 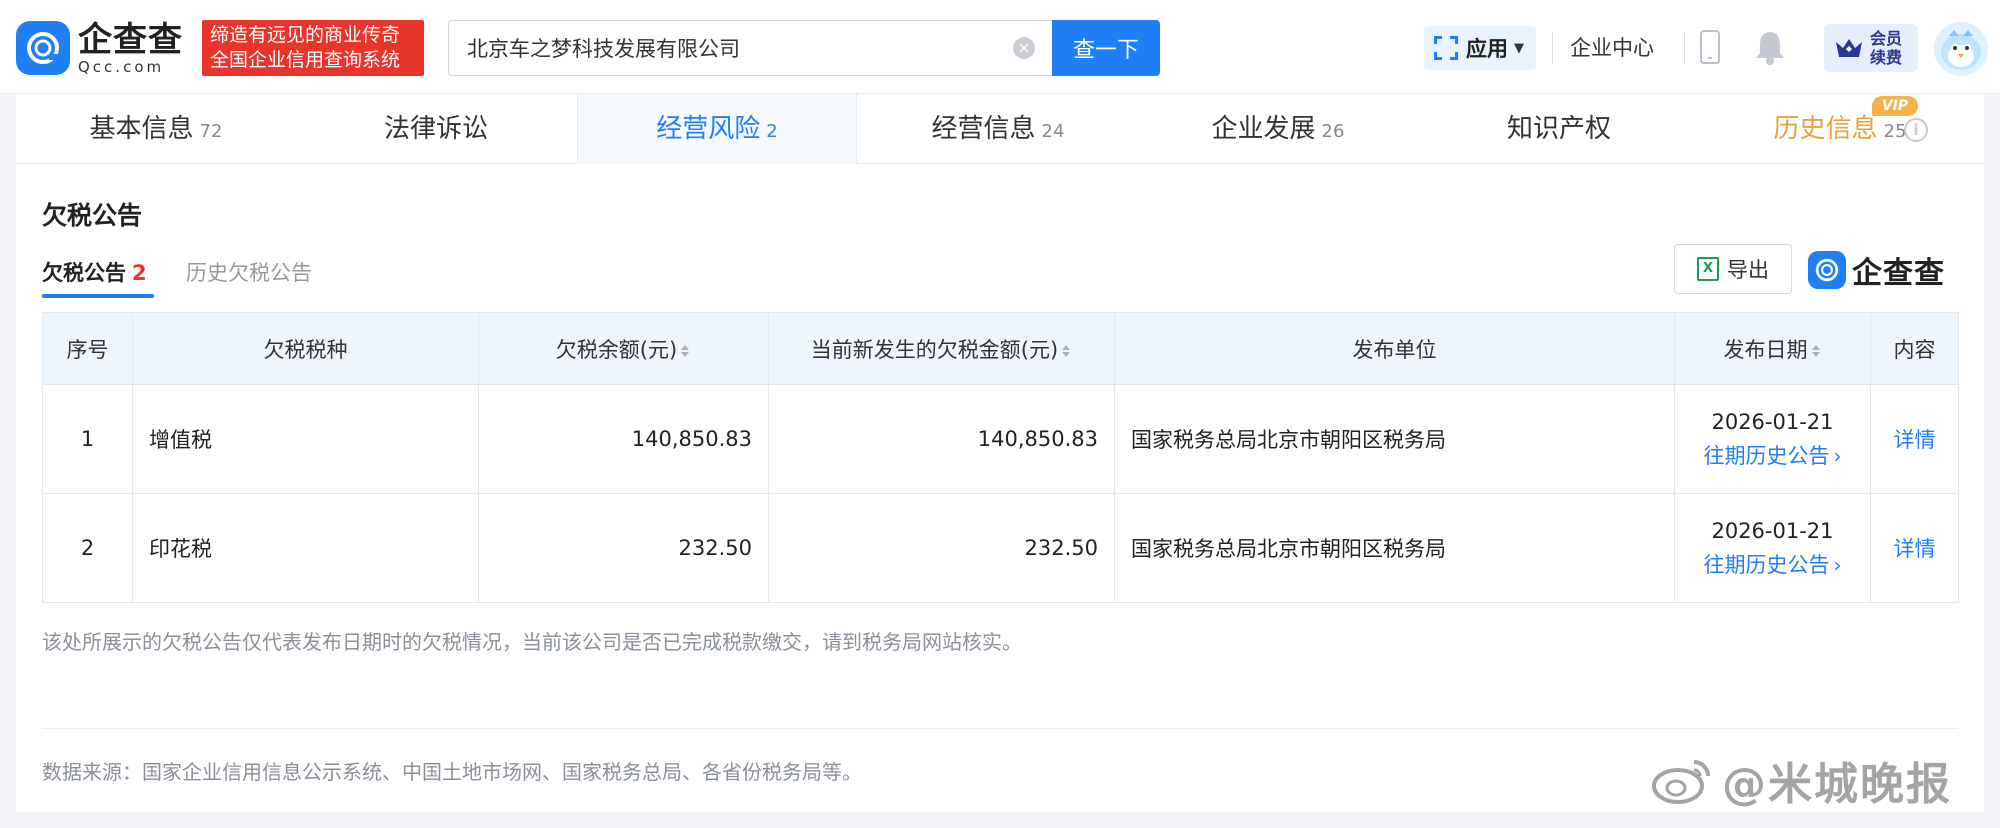 I want to click on tab-label: 法律诉讼, so click(x=435, y=129).